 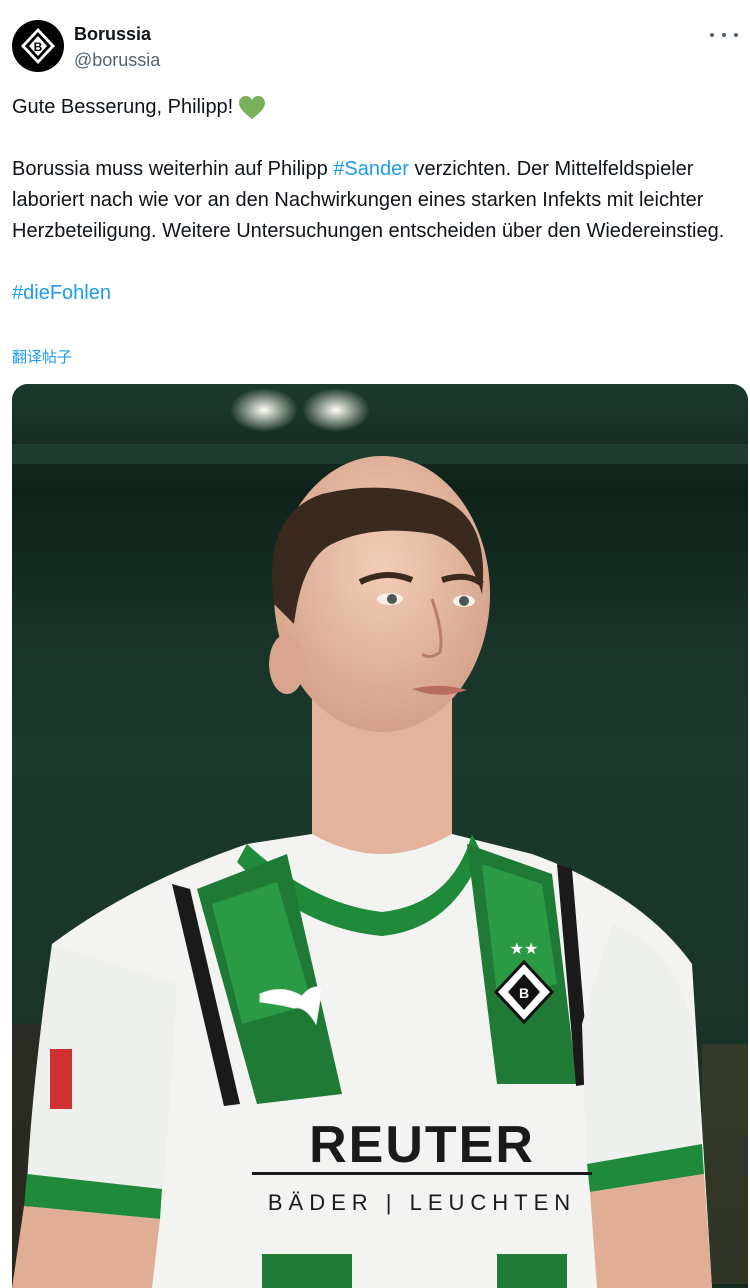 I want to click on translate-post-link: 翻译帖子, so click(x=42, y=356).